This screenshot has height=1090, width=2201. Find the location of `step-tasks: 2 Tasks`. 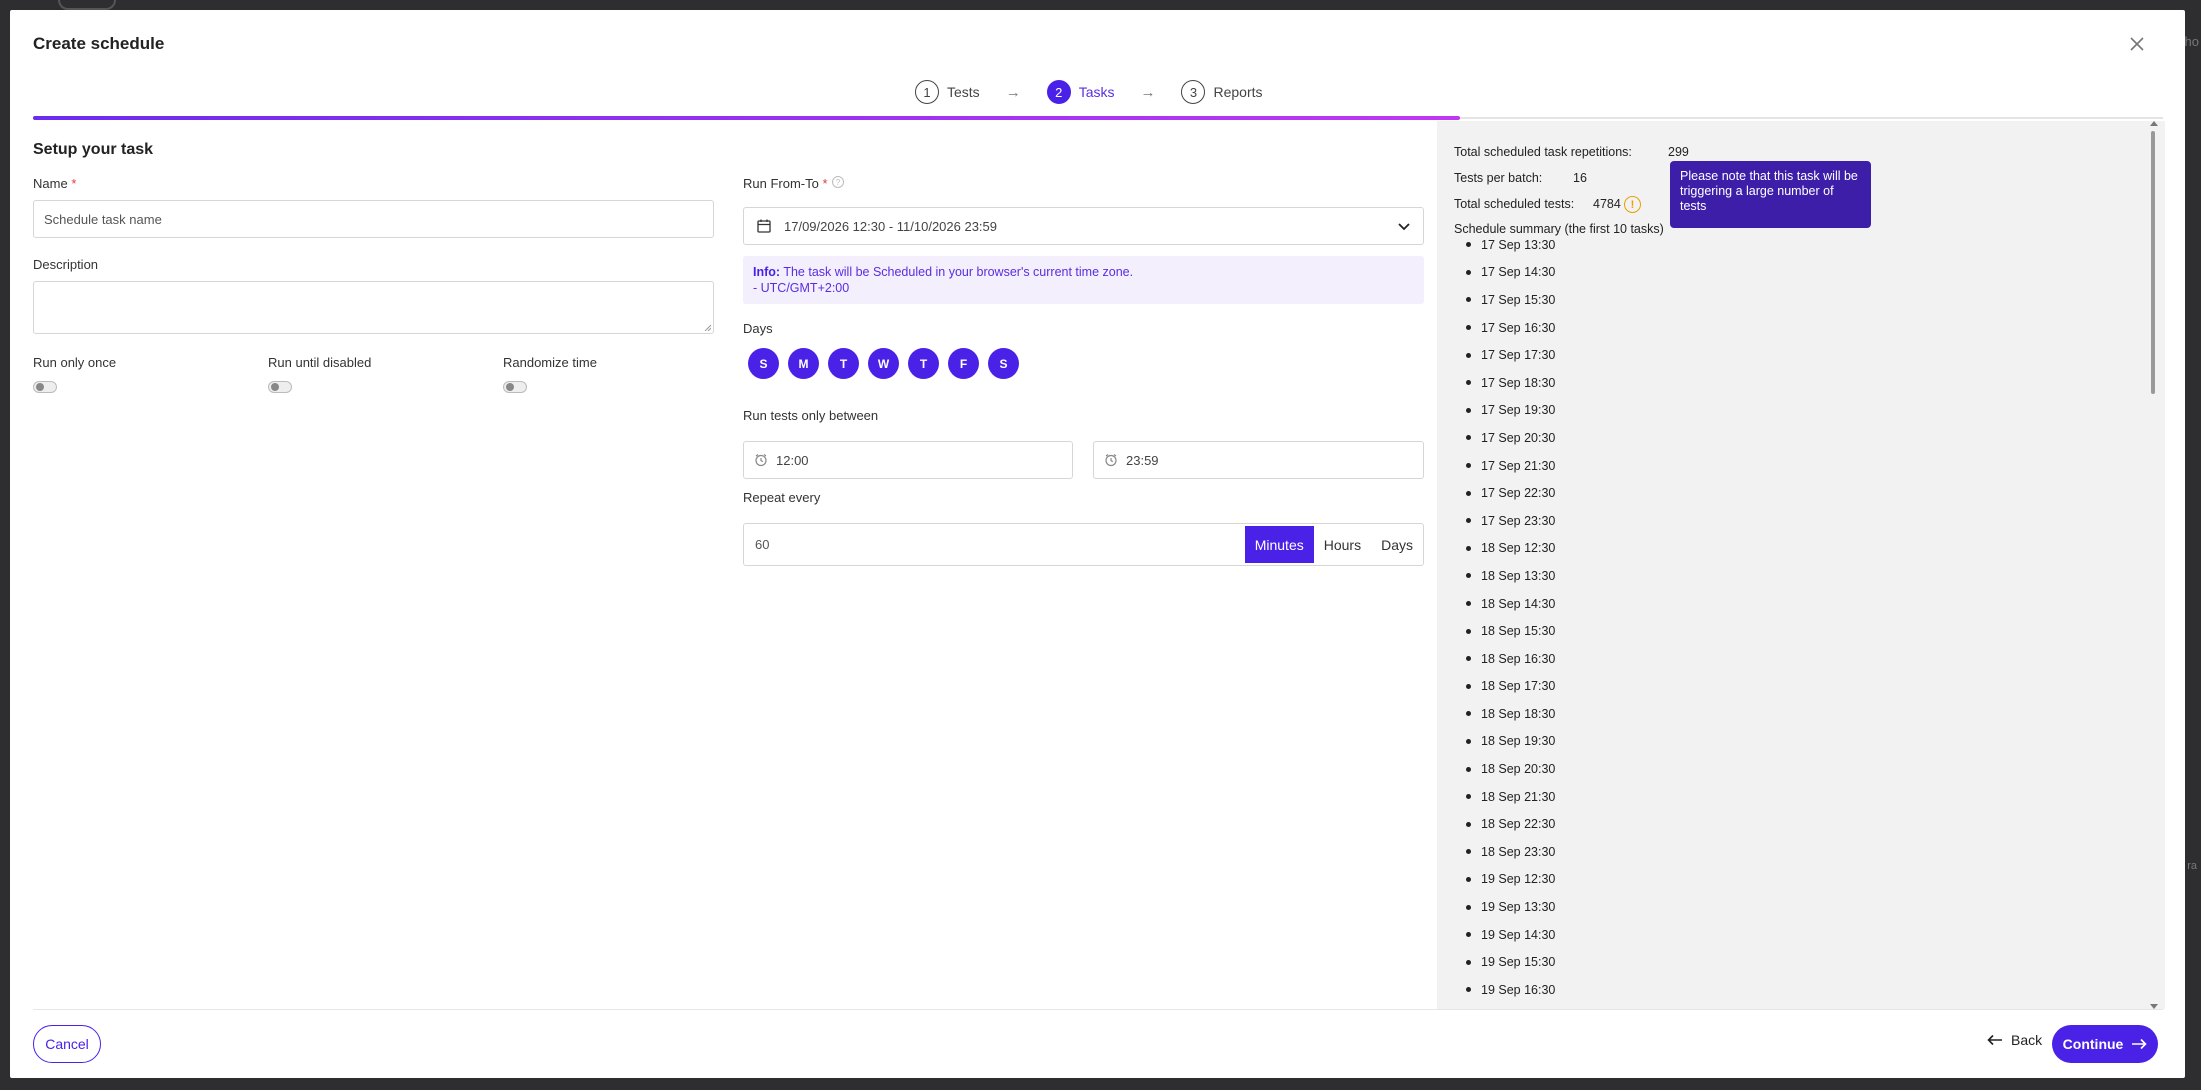

step-tasks: 2 Tasks is located at coordinates (1080, 92).